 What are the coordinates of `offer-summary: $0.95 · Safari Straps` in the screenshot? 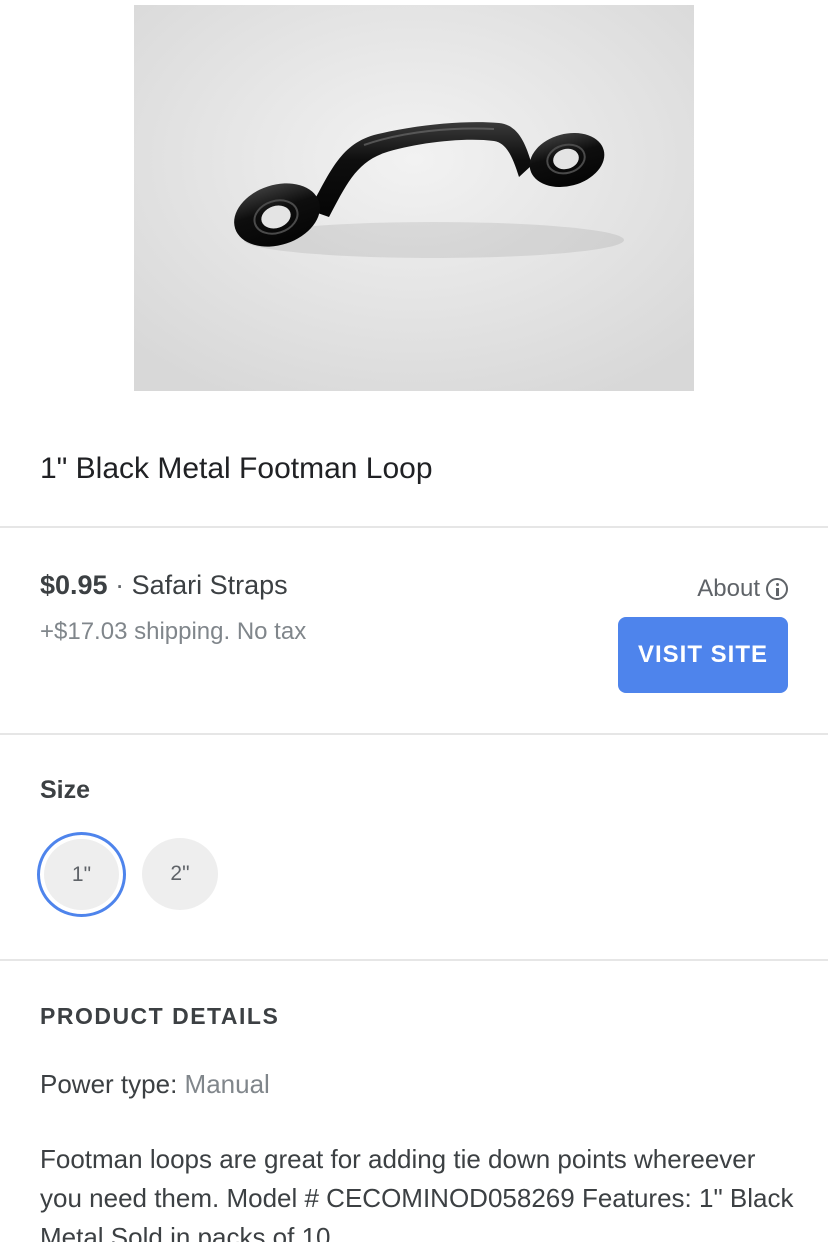 It's located at (164, 585).